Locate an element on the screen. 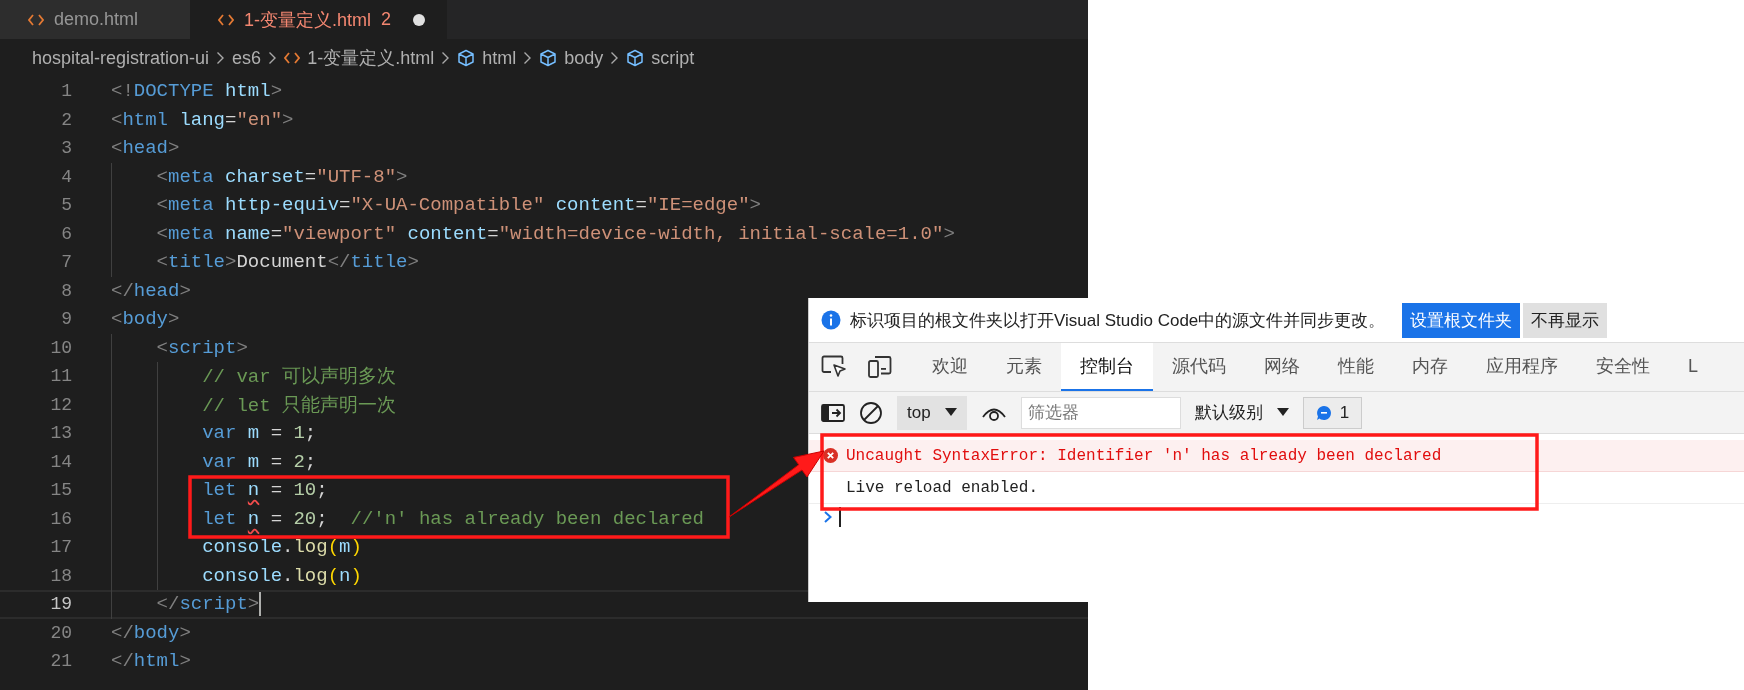  code-line: <meta charset="UTF-8"> is located at coordinates (281, 176).